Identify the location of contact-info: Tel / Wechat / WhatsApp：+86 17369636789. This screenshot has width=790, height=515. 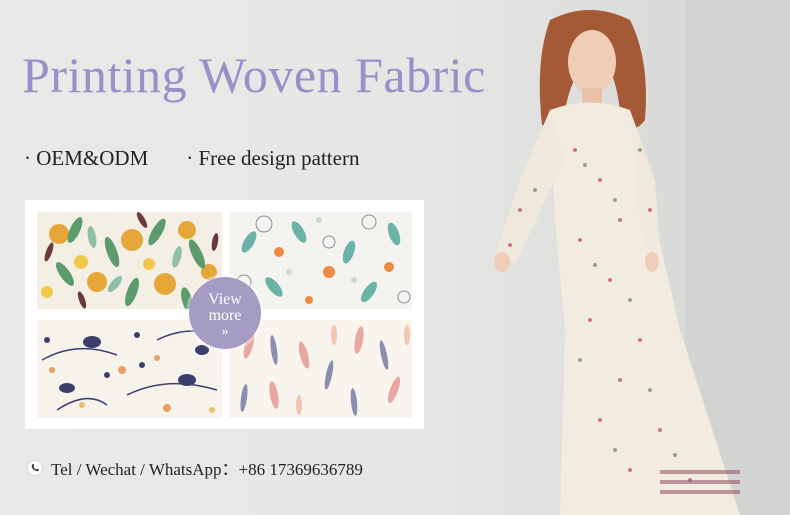
(195, 467).